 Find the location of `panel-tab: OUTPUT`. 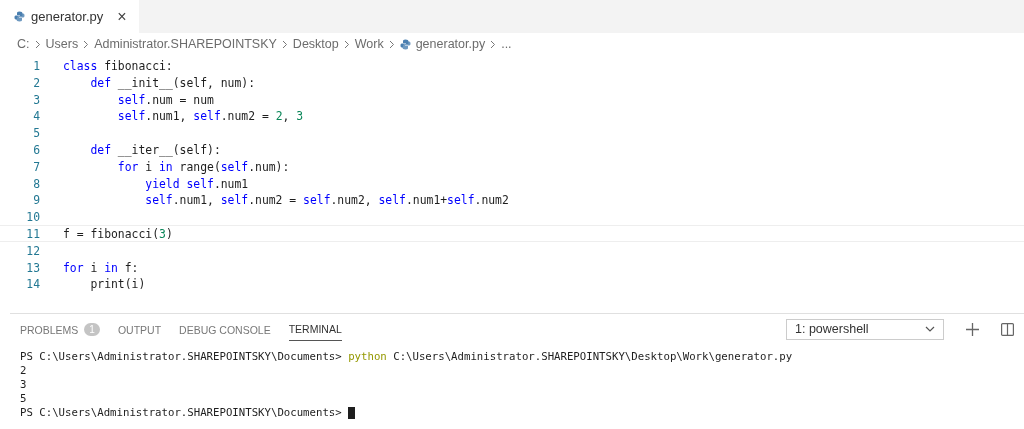

panel-tab: OUTPUT is located at coordinates (139, 329).